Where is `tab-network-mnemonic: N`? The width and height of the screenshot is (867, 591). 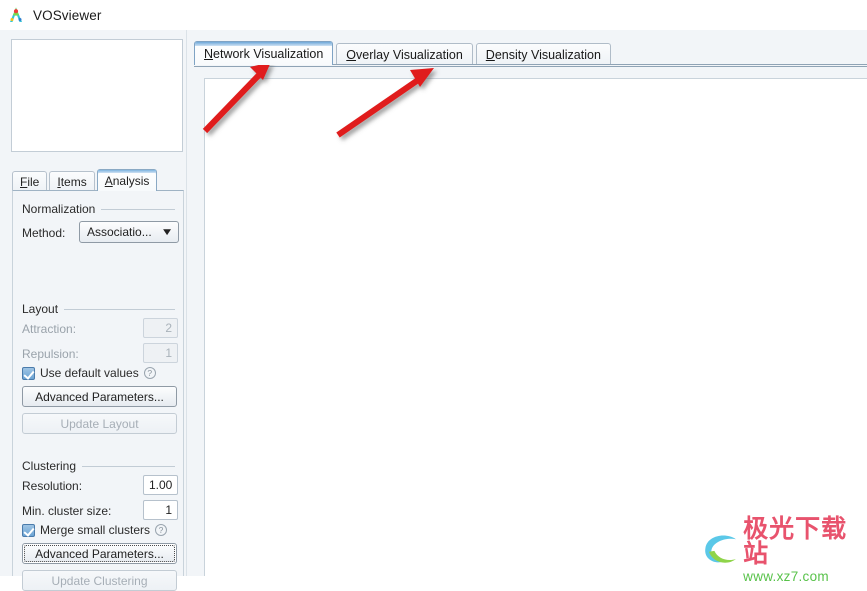 tab-network-mnemonic: N is located at coordinates (209, 53).